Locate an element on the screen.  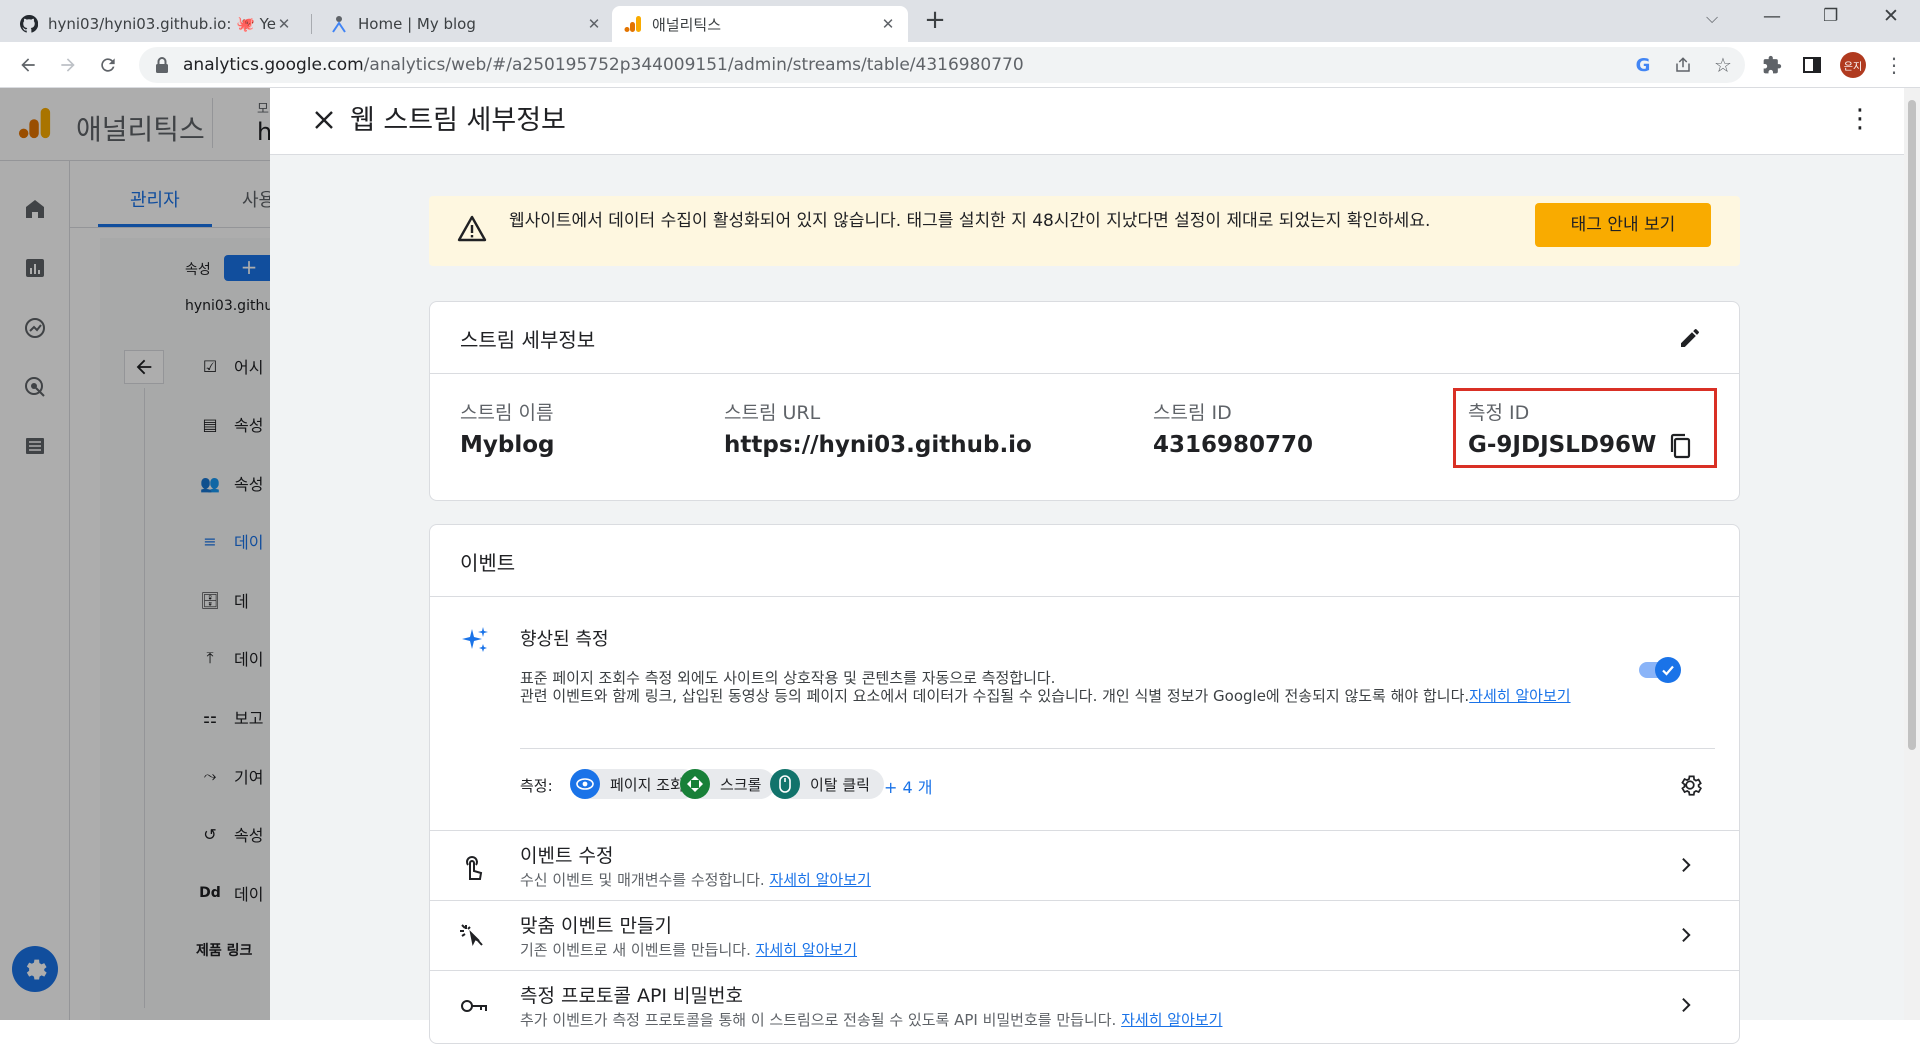
tab-admin: 관리자 is located at coordinates (155, 199).